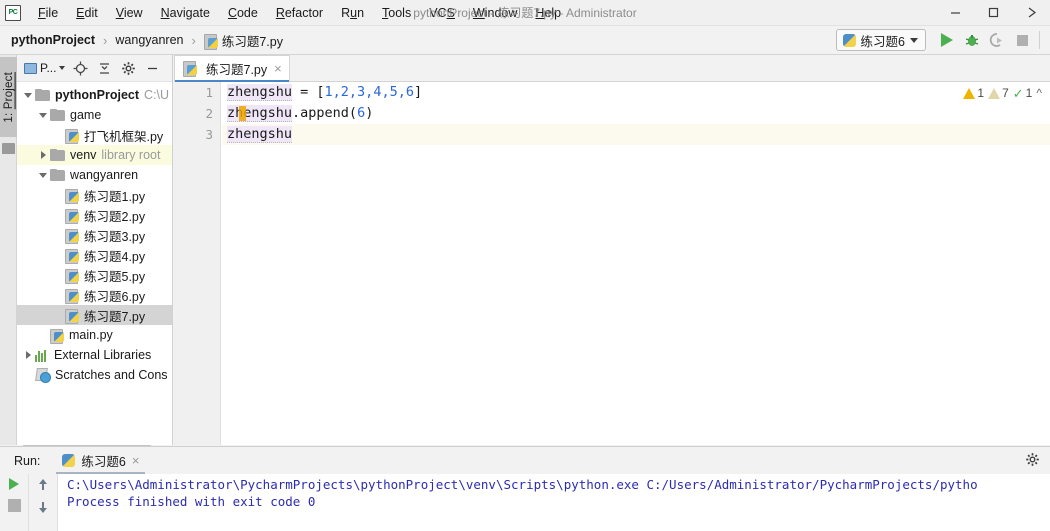  Describe the element at coordinates (94, 295) in the screenshot. I see `tree-row: 练习题6.py` at that location.